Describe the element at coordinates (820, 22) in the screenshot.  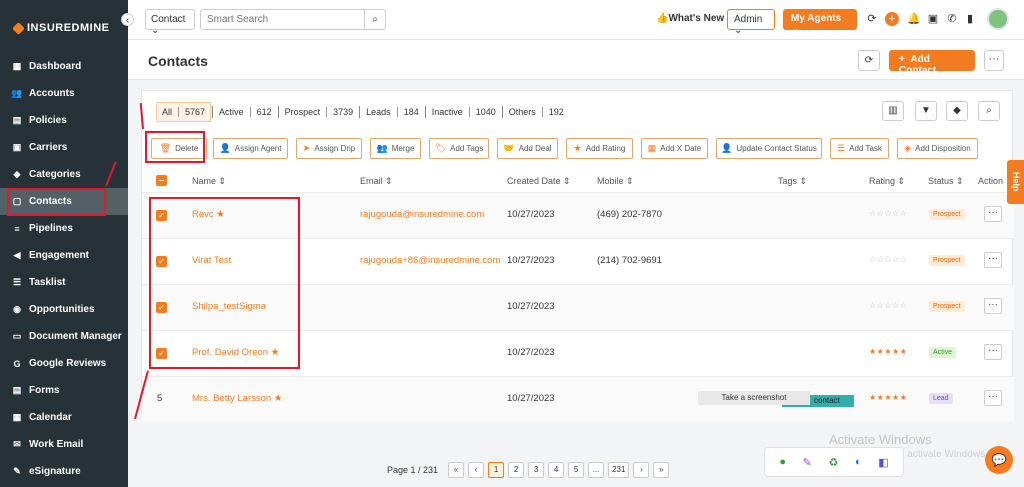
I see `my-agents-button: My Agents ⌄` at that location.